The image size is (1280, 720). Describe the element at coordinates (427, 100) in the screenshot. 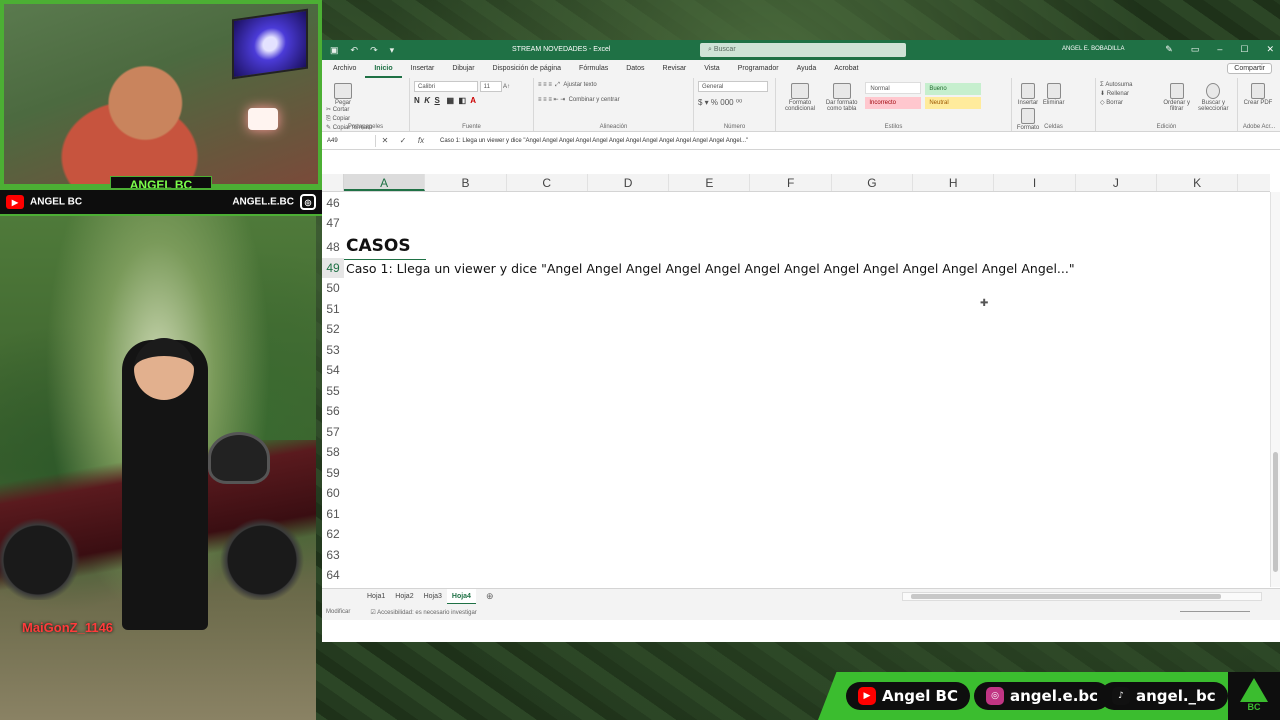

I see `italic-icon: K` at that location.